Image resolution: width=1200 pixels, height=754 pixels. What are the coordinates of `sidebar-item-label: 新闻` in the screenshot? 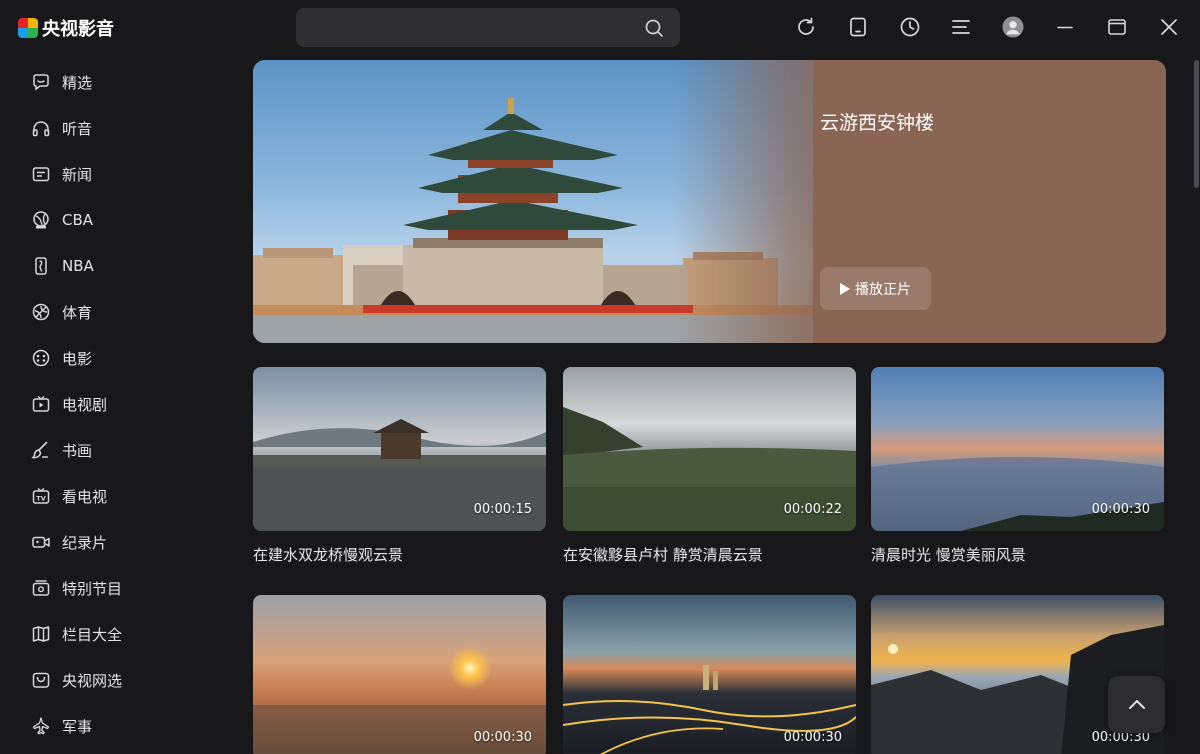 It's located at (77, 174).